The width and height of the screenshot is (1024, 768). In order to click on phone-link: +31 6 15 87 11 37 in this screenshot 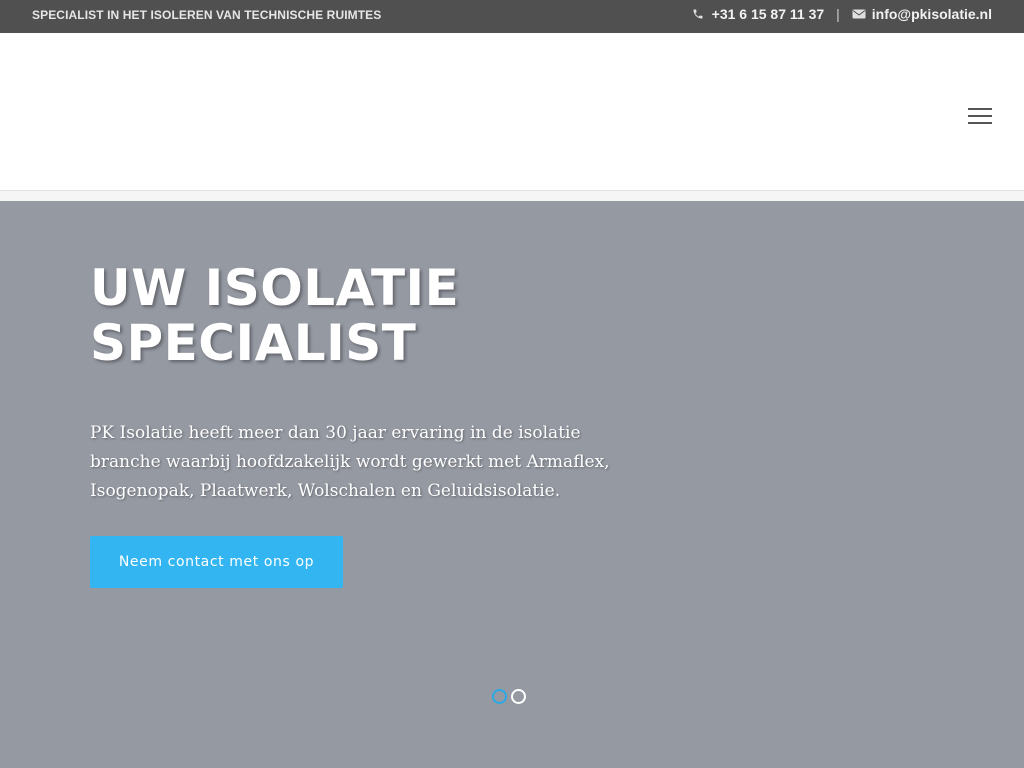, I will do `click(768, 14)`.